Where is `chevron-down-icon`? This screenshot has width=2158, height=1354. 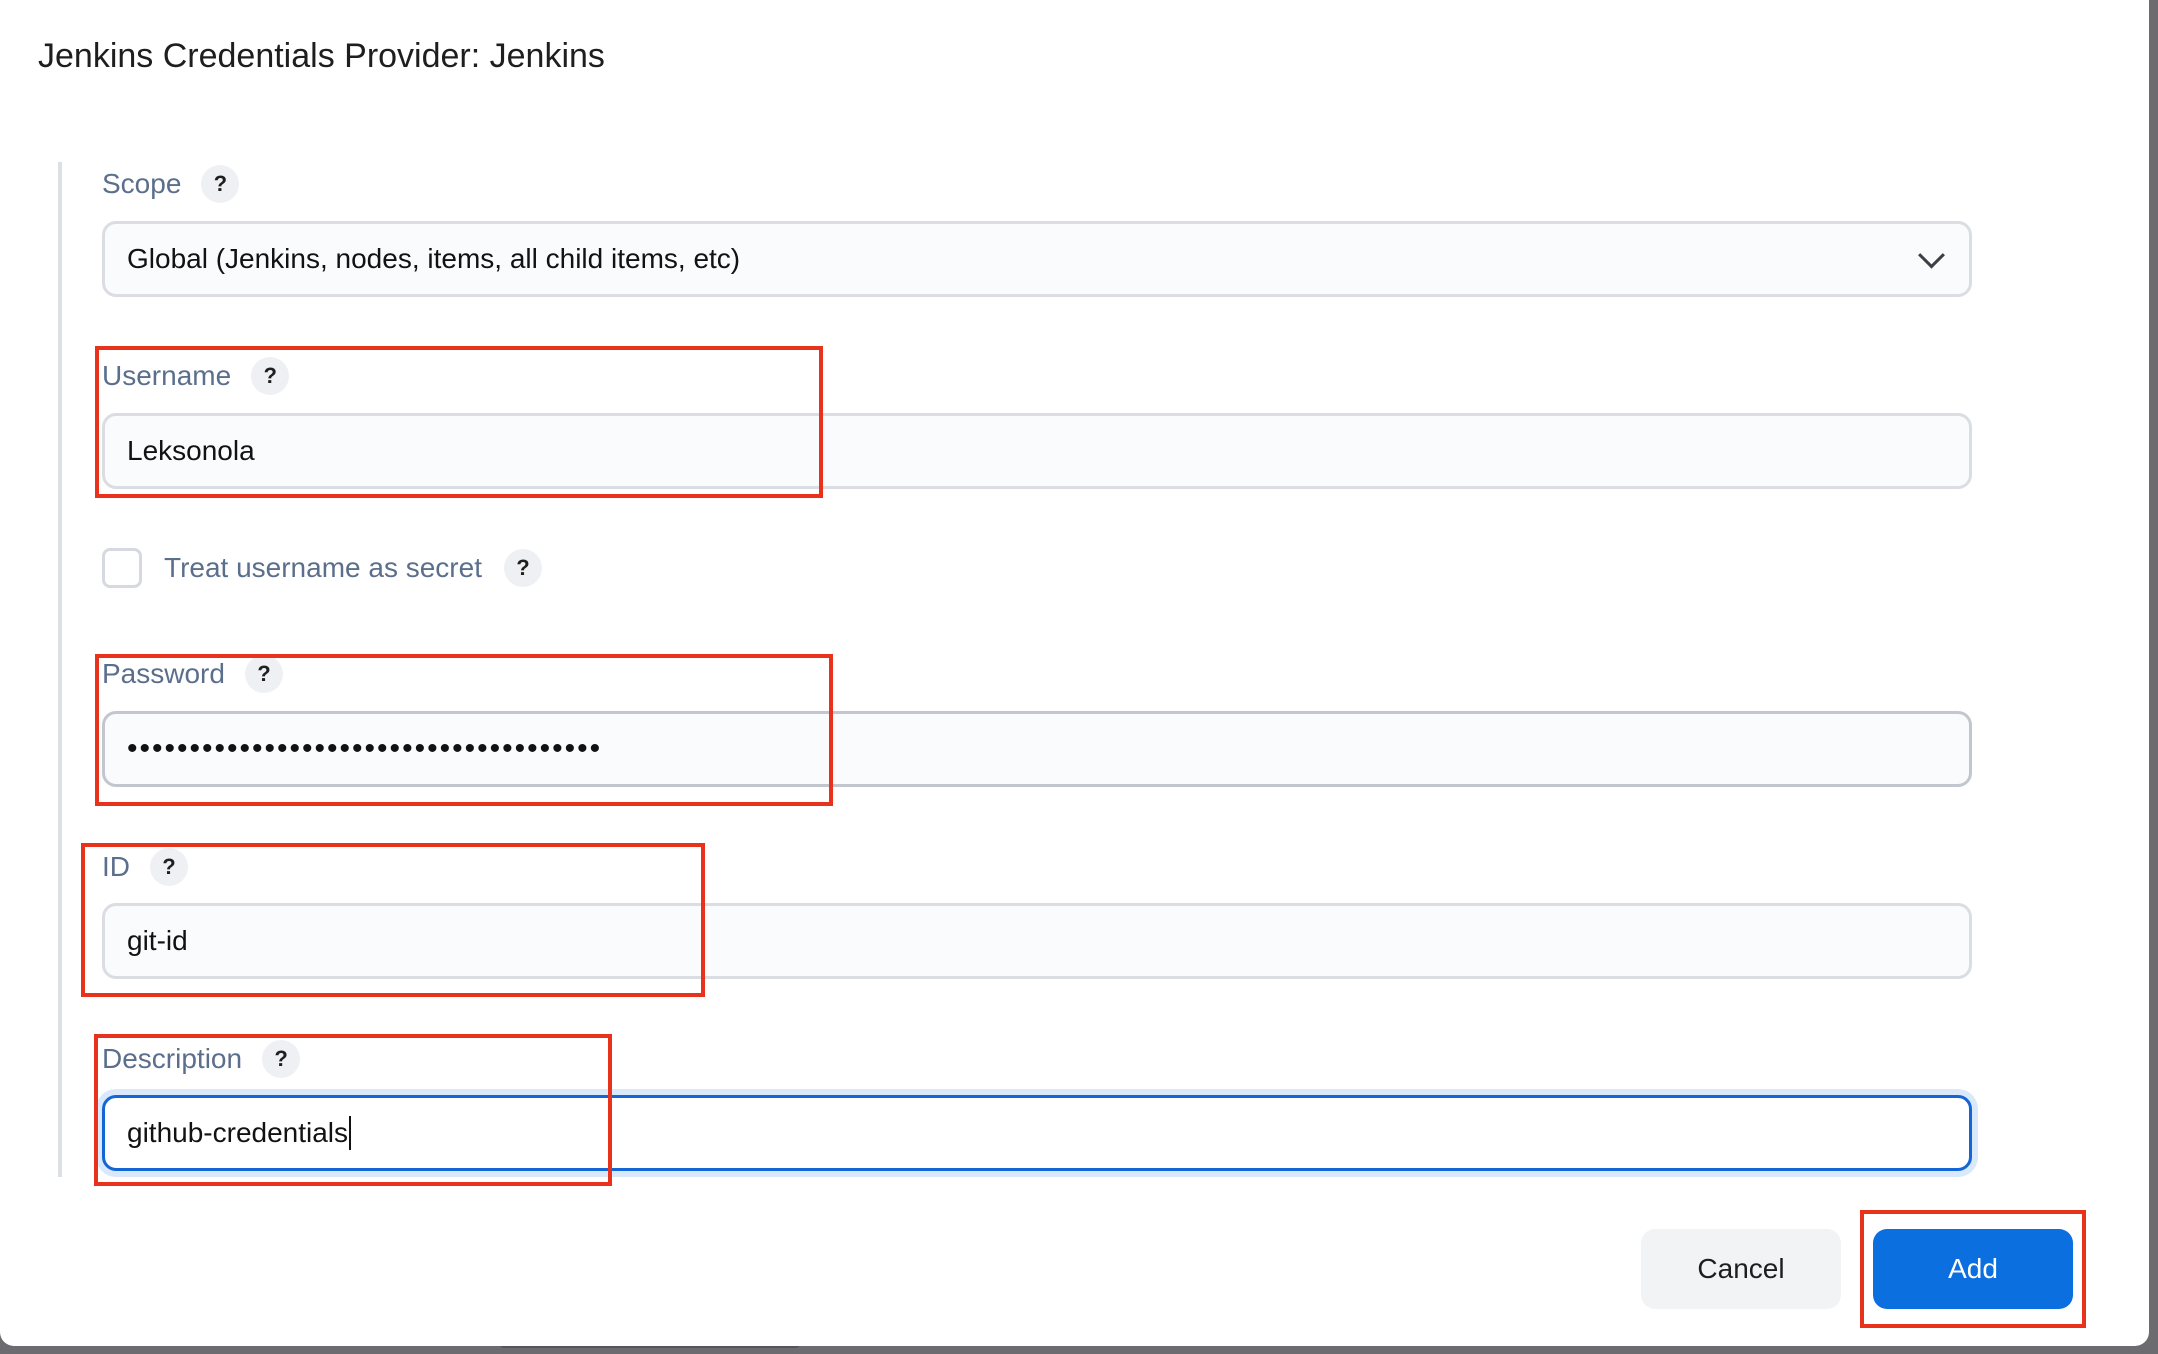
chevron-down-icon is located at coordinates (1931, 255).